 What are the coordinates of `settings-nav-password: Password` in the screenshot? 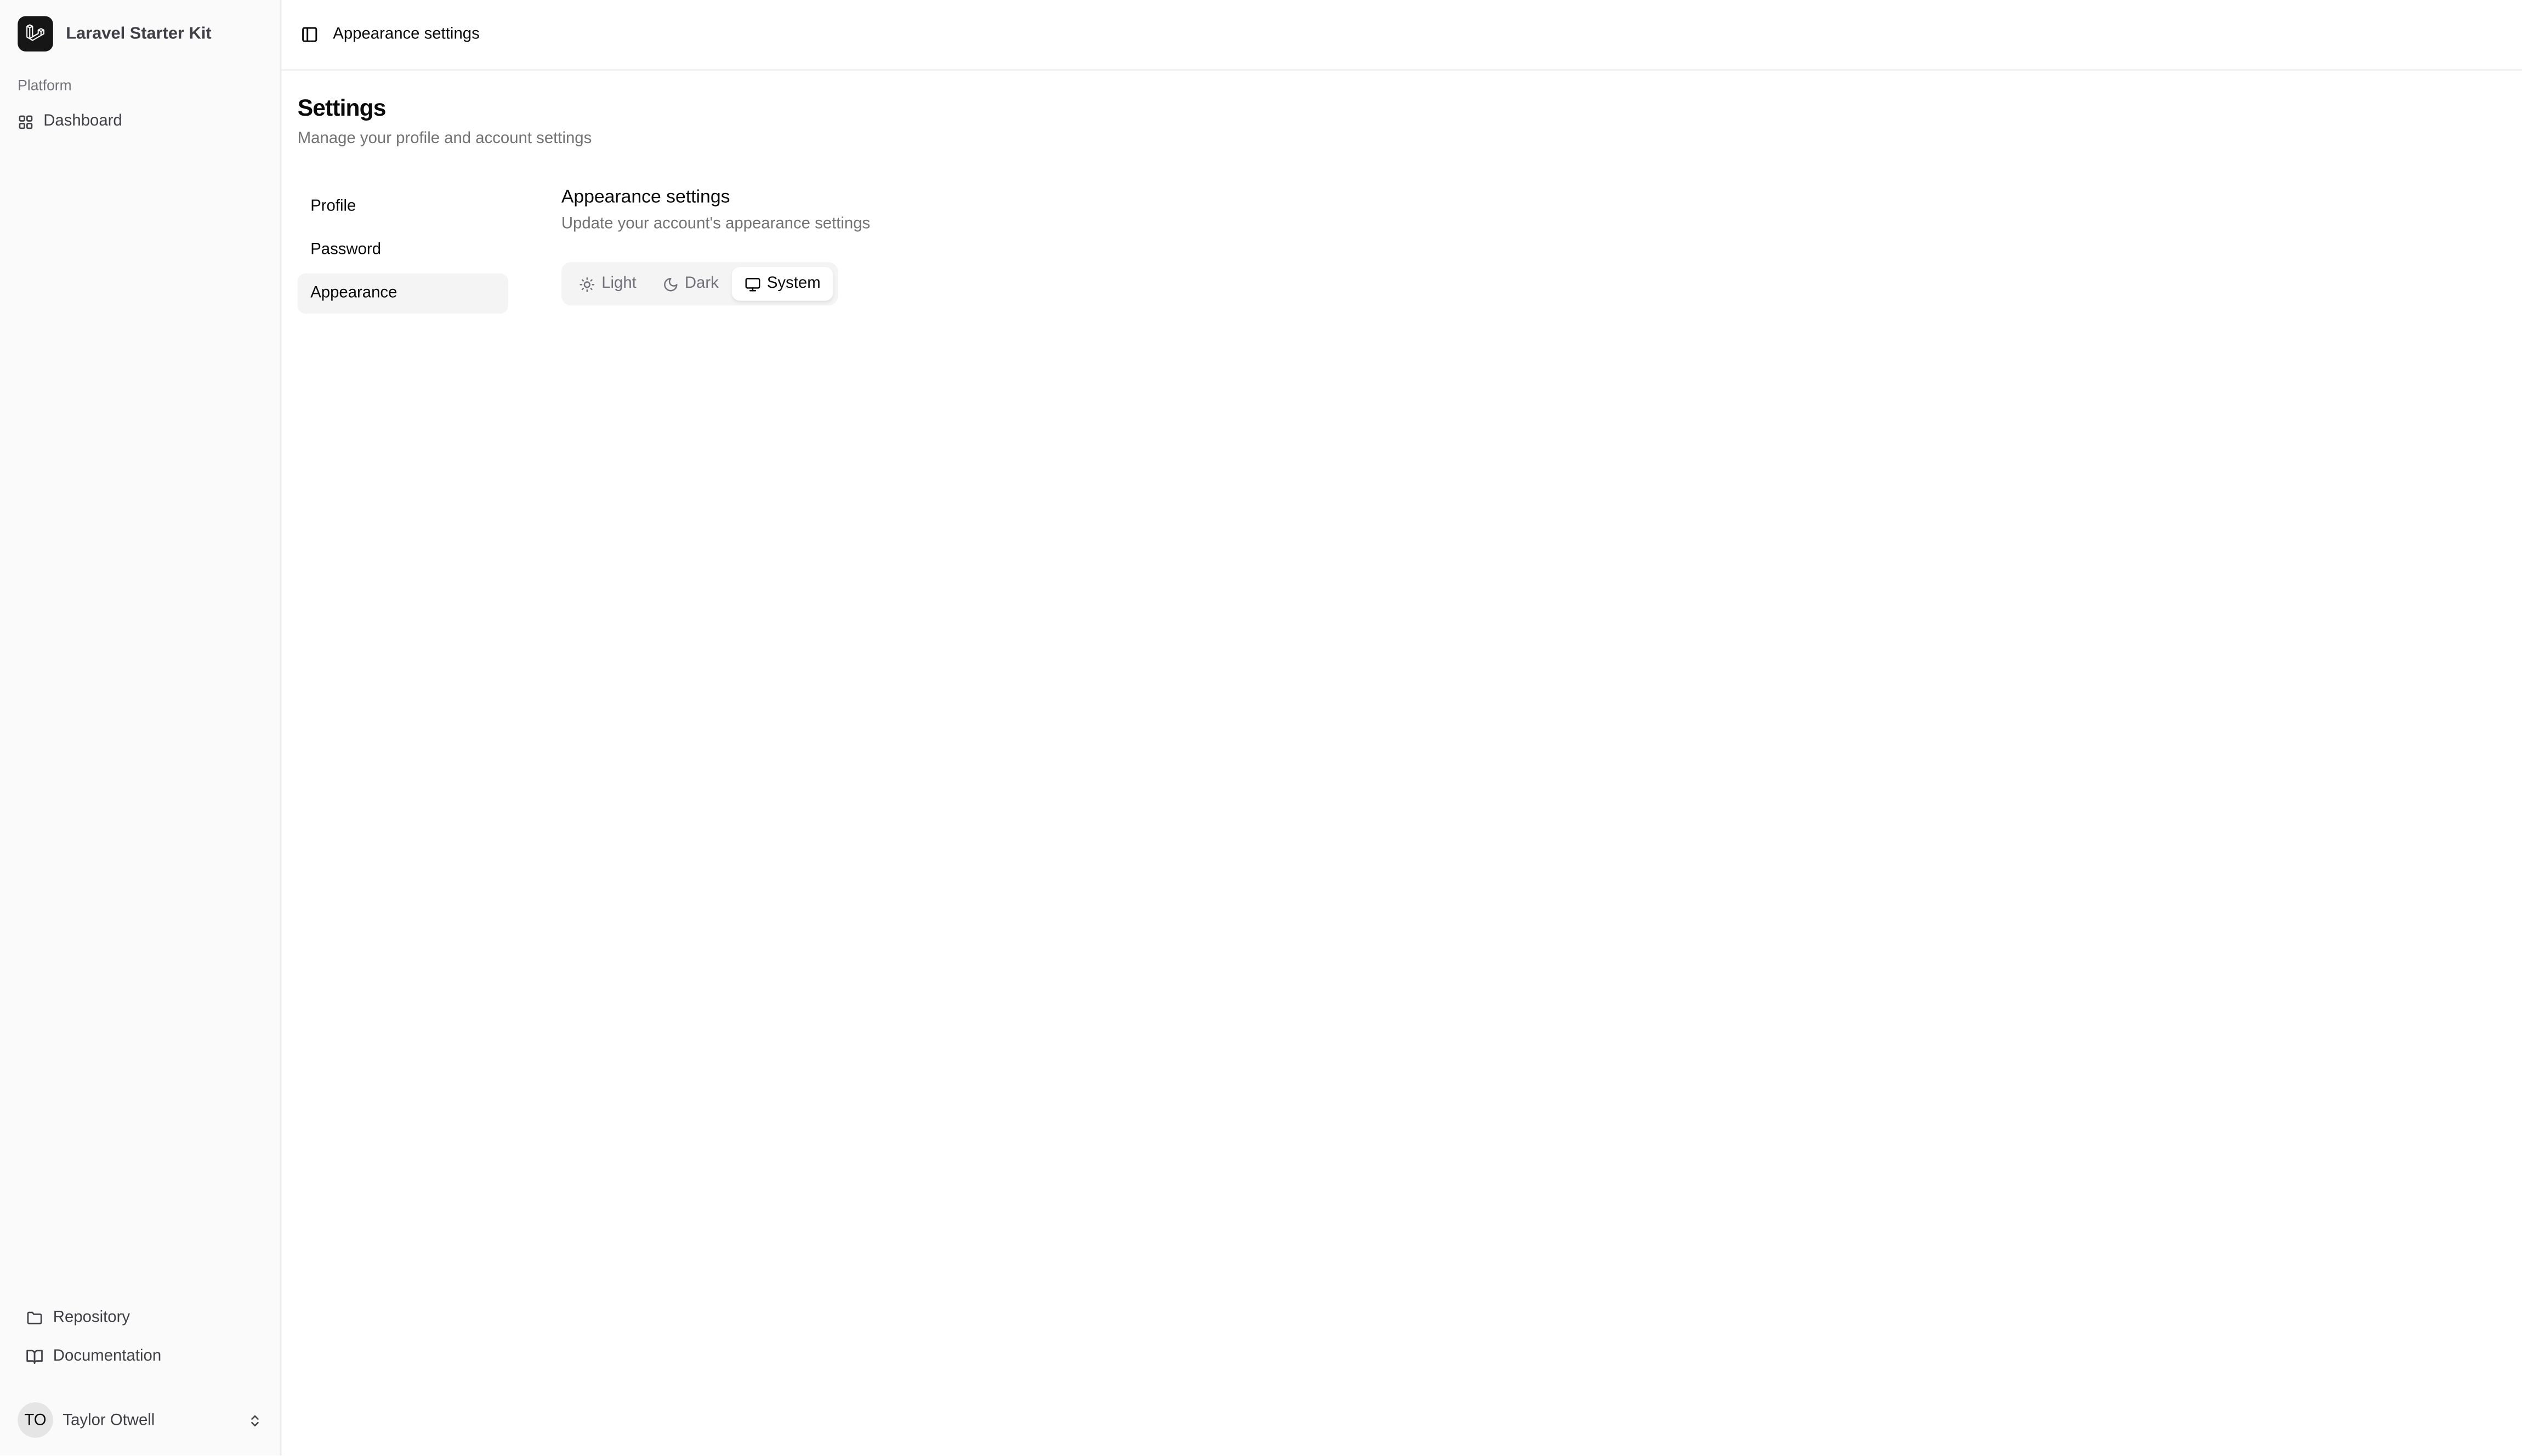 It's located at (403, 250).